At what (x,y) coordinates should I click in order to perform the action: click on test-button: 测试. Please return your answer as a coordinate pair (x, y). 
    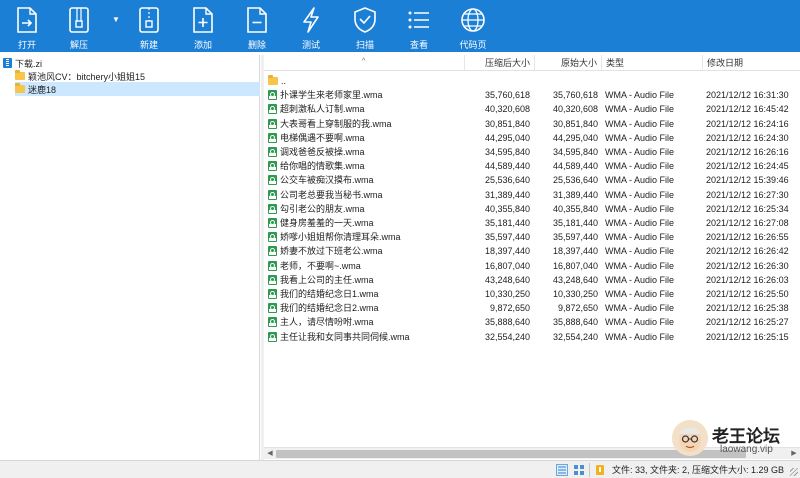
    Looking at the image, I should click on (311, 26).